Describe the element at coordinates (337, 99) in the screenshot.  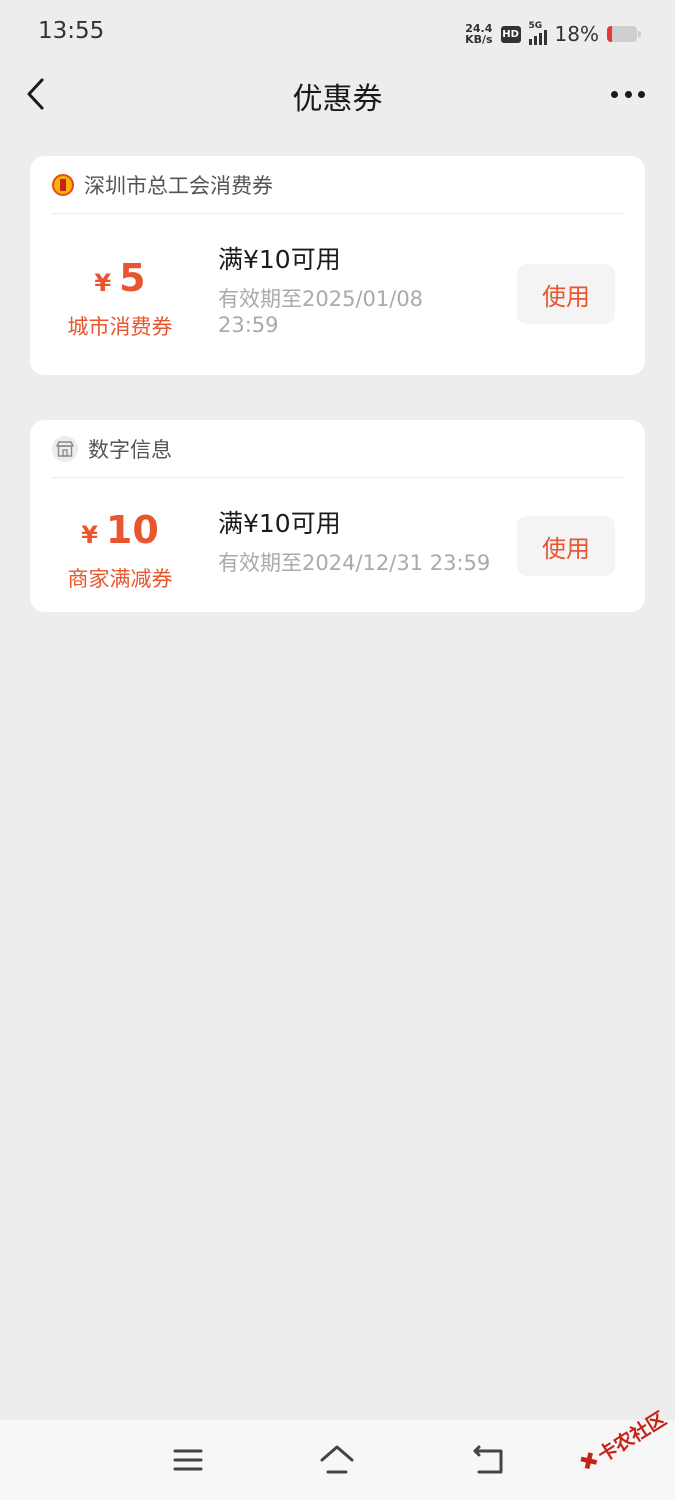
I see `page-title: 优惠券` at that location.